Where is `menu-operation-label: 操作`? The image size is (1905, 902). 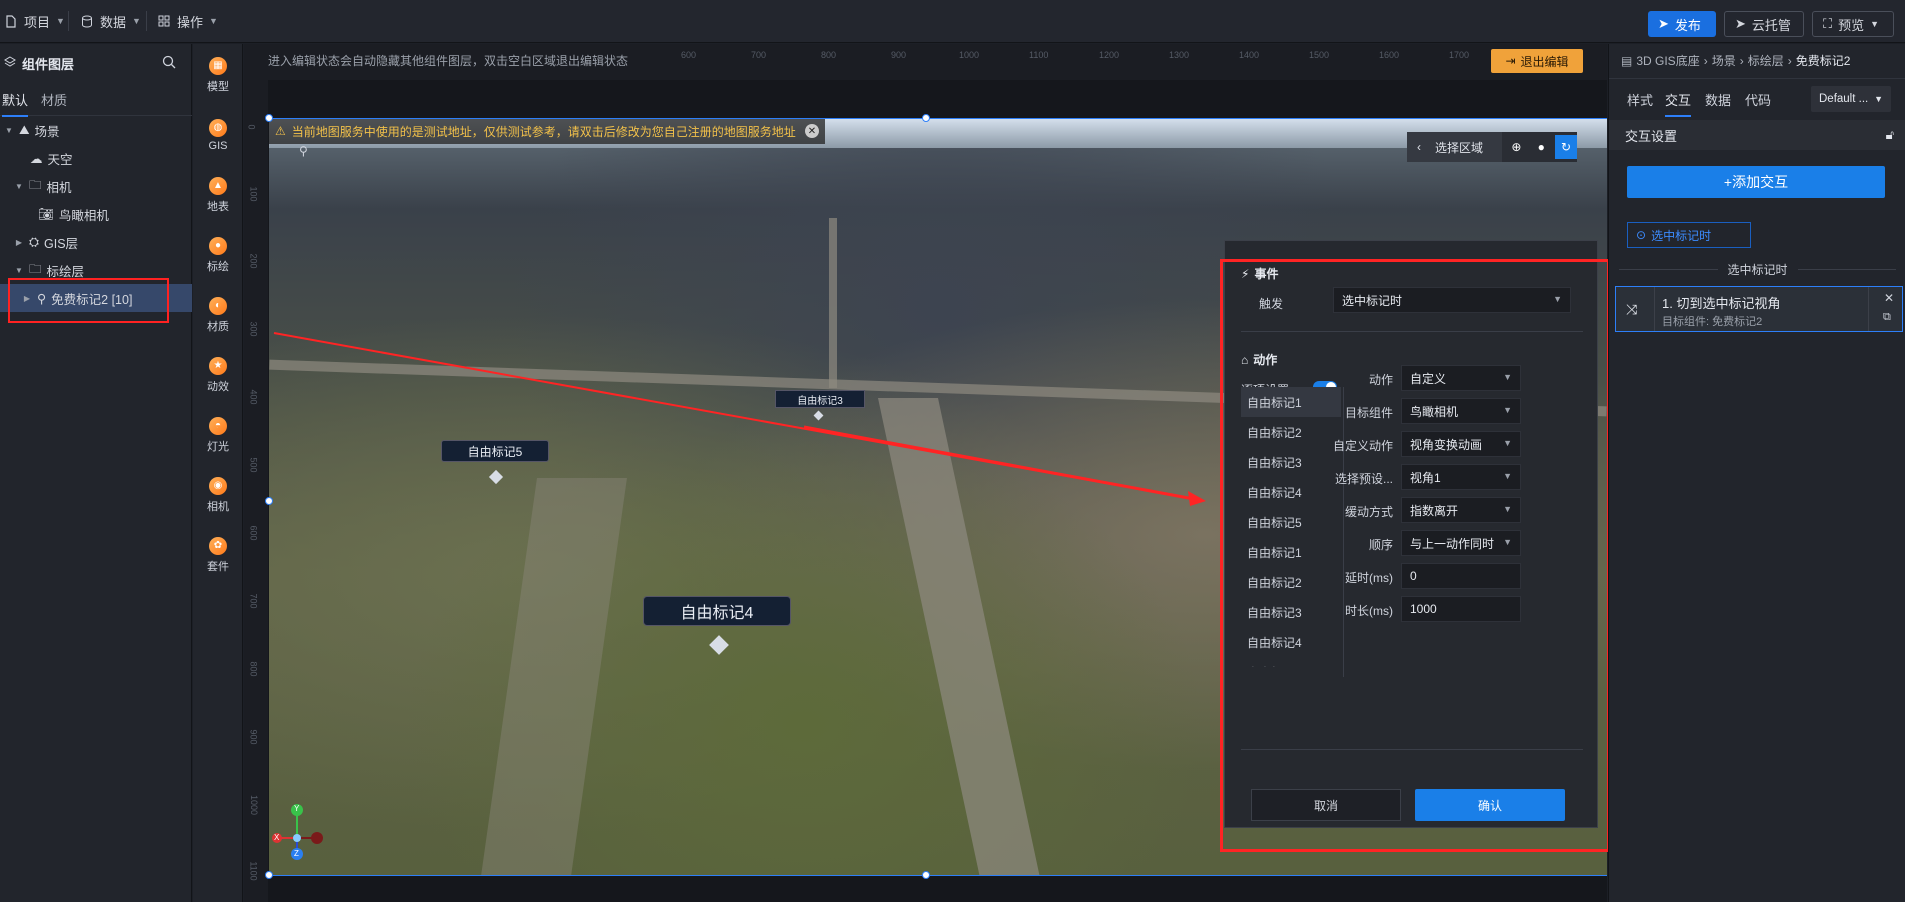
menu-operation-label: 操作 is located at coordinates (190, 22).